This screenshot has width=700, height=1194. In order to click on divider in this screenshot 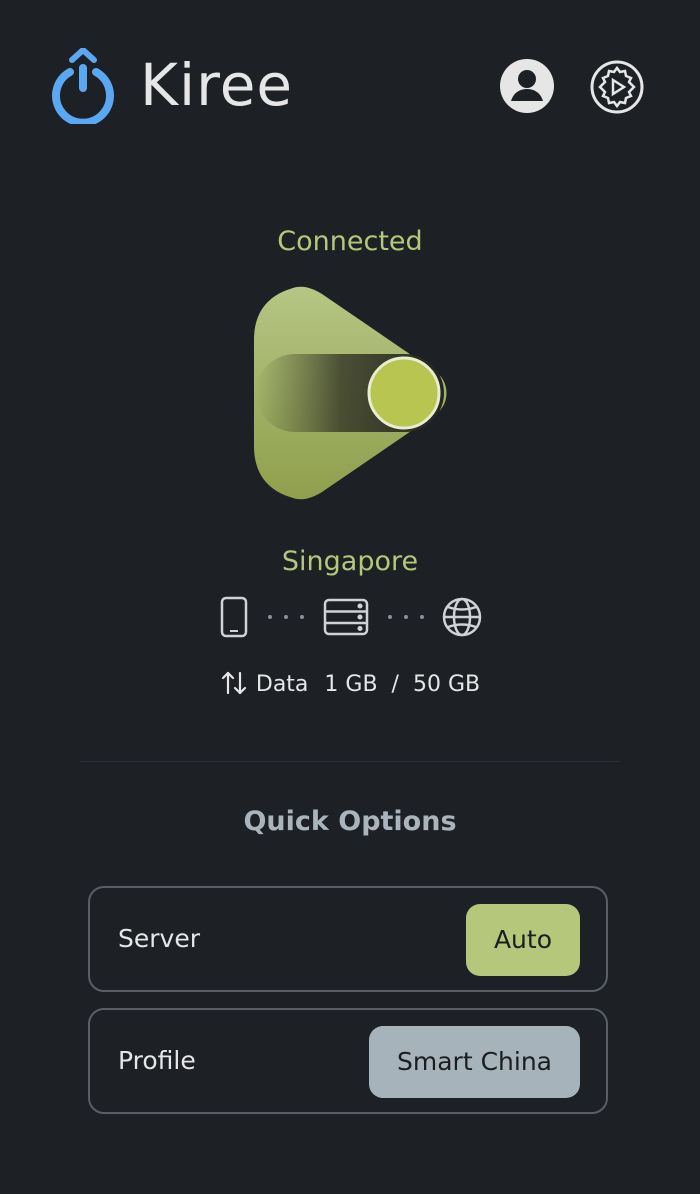, I will do `click(350, 761)`.